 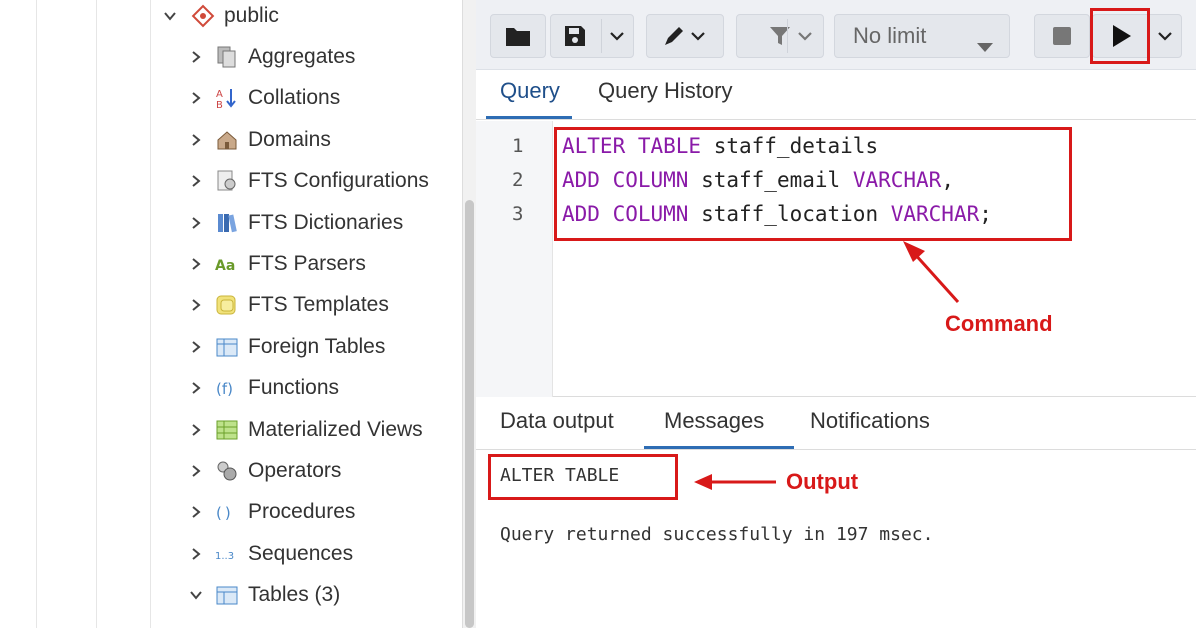 I want to click on tab-messages: Messages, so click(x=714, y=421).